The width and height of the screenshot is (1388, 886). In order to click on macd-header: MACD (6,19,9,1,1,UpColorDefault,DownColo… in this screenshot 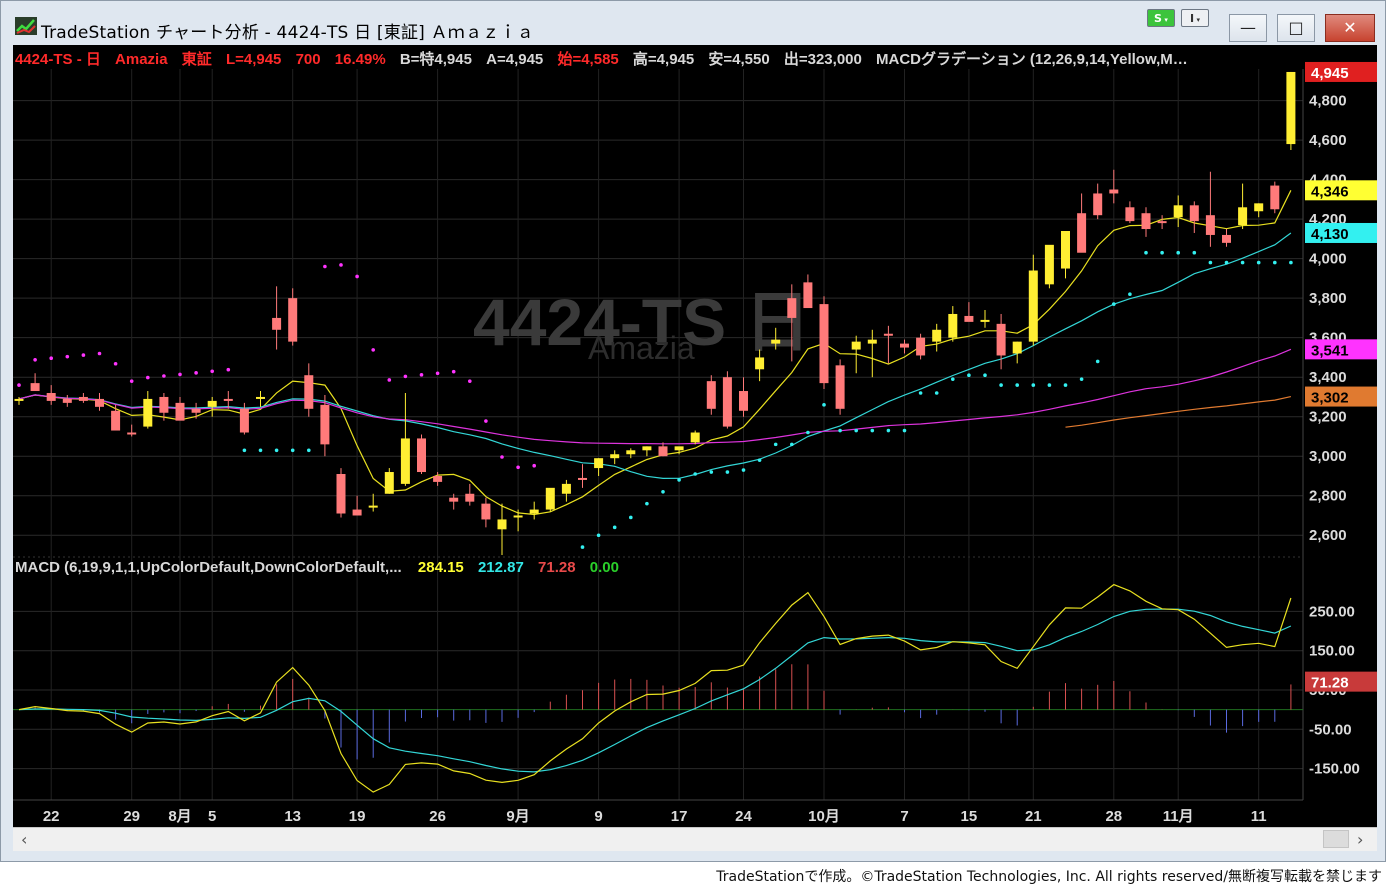, I will do `click(317, 567)`.